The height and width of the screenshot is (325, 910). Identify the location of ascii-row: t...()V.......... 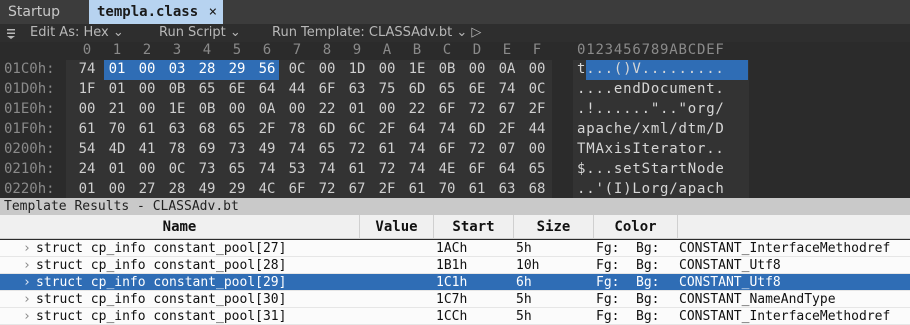
(651, 69).